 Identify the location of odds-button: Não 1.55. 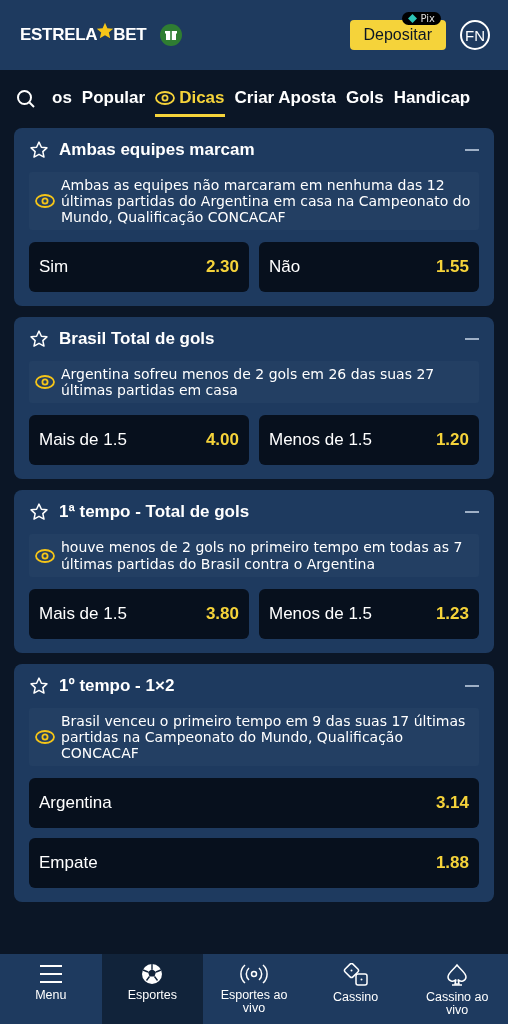
(369, 267).